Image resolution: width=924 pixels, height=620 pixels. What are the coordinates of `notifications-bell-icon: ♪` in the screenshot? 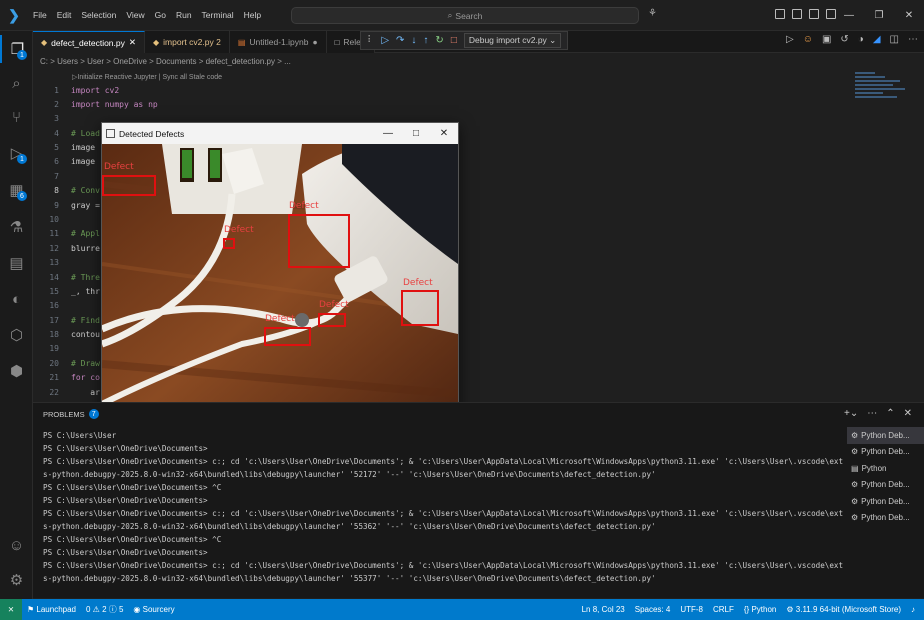 It's located at (913, 609).